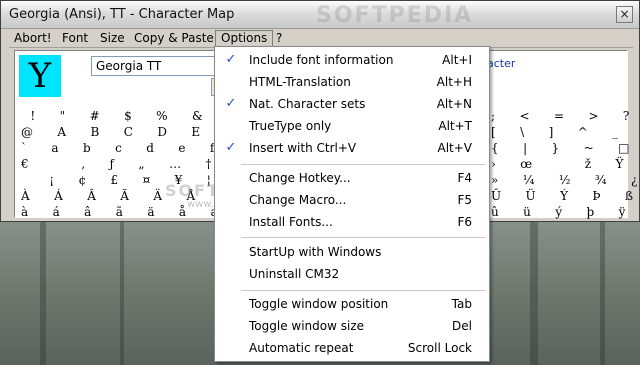  I want to click on char-row-right: [ \ ] ^ _, so click(557, 133).